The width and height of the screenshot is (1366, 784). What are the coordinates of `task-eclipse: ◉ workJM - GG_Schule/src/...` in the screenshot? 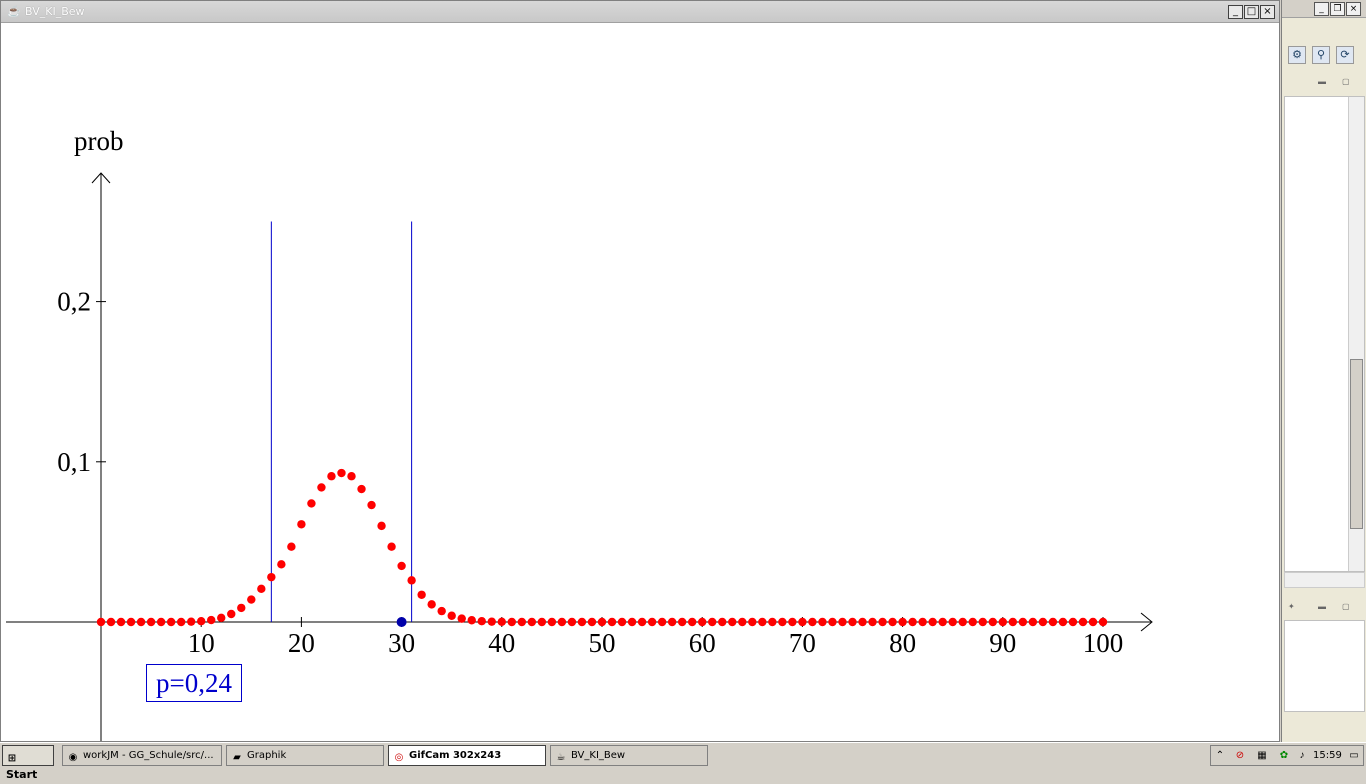 It's located at (142, 755).